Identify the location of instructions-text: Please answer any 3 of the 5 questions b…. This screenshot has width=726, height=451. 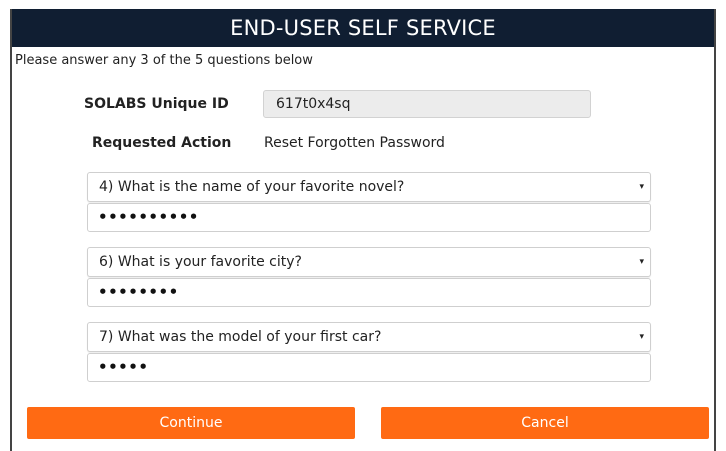
(164, 60).